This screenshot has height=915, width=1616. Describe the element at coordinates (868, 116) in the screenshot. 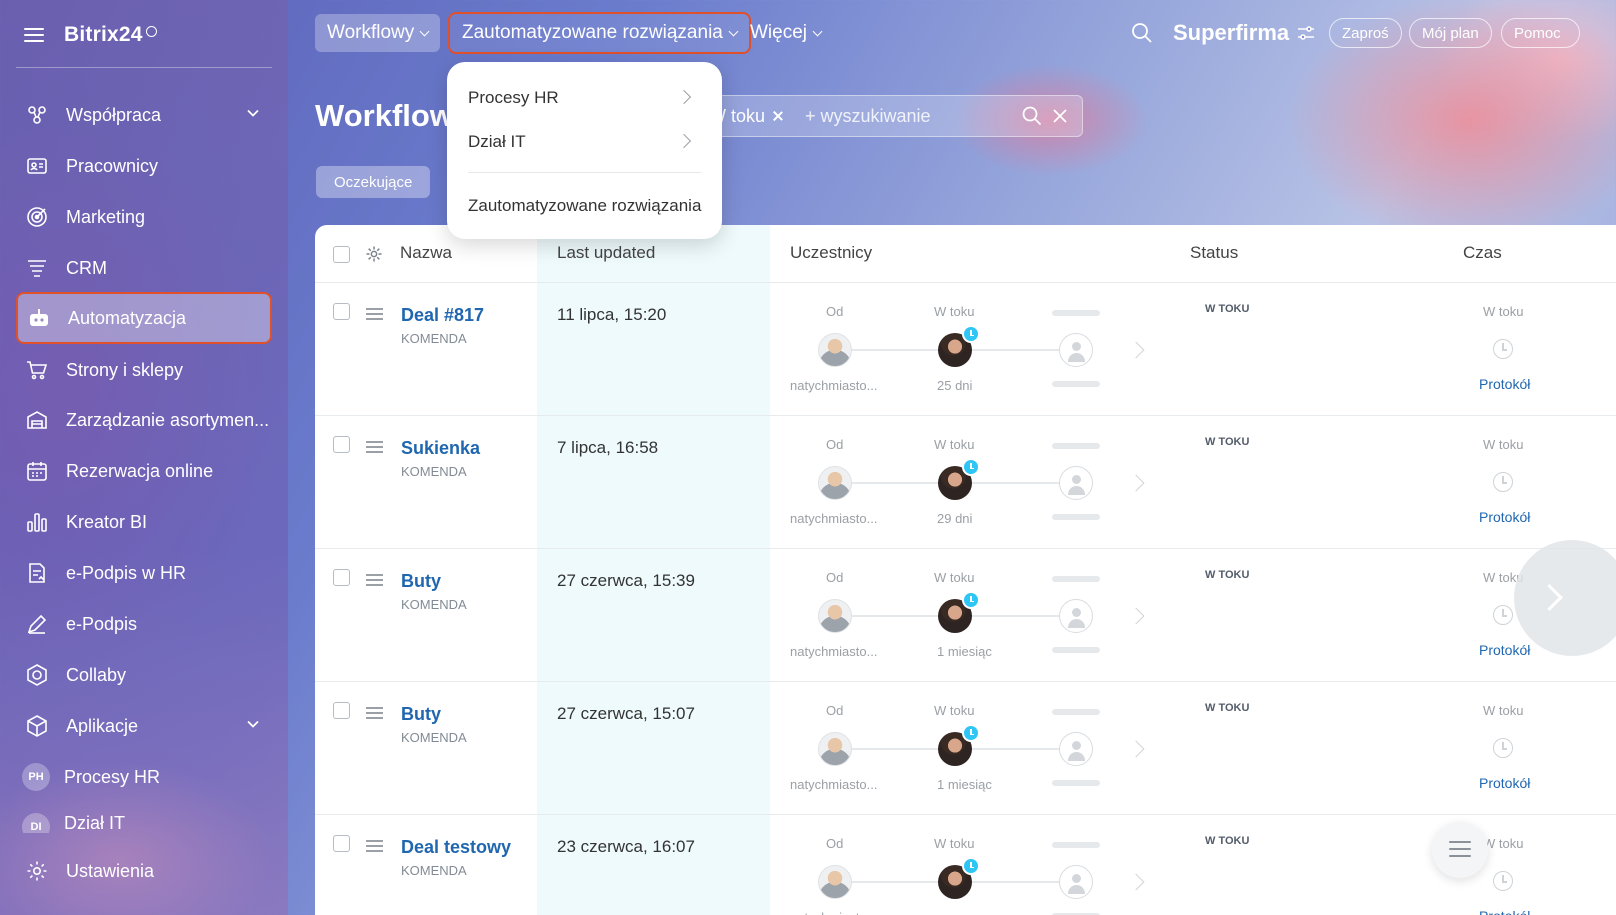

I see `search-input: + wyszukiwanie` at that location.